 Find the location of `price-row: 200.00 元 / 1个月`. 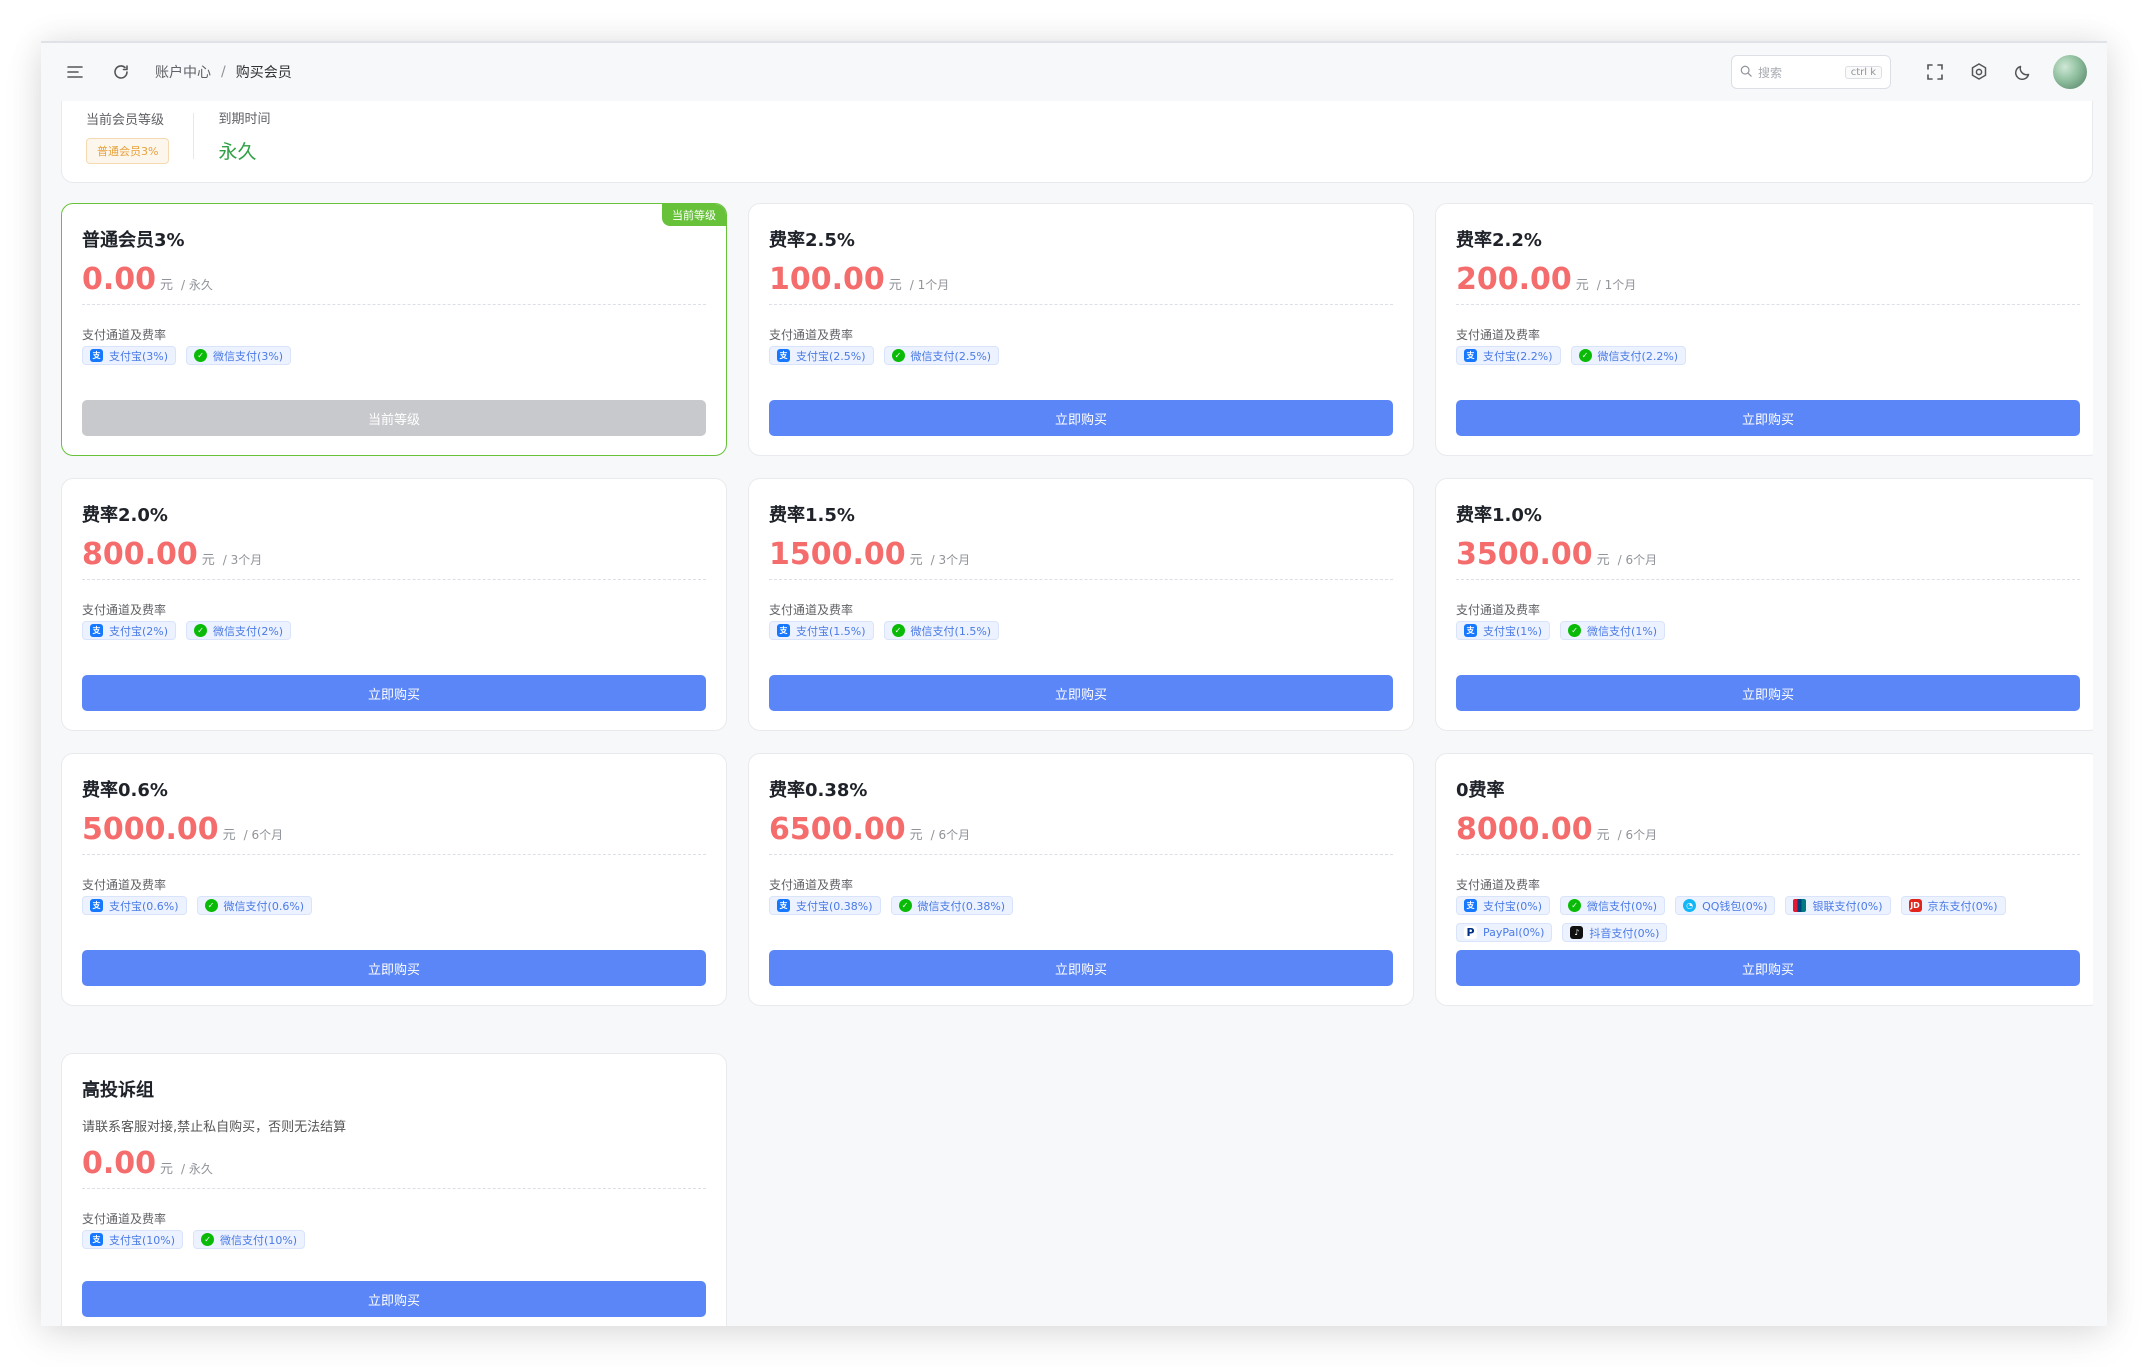

price-row: 200.00 元 / 1个月 is located at coordinates (1546, 279).